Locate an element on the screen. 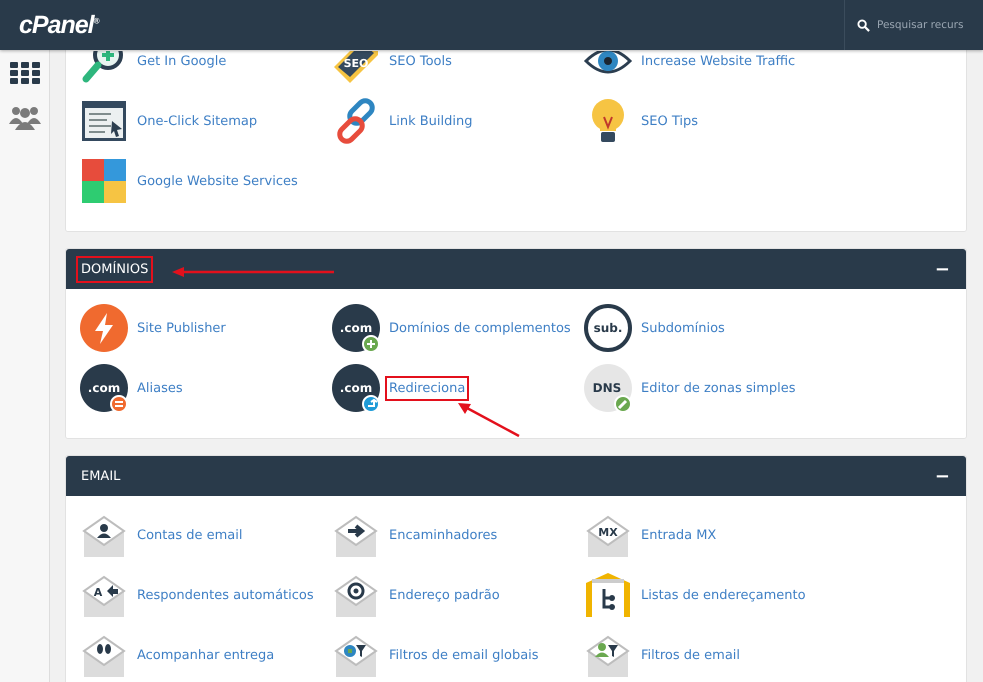 The width and height of the screenshot is (983, 682). subdomain-icon: sub. is located at coordinates (608, 328).